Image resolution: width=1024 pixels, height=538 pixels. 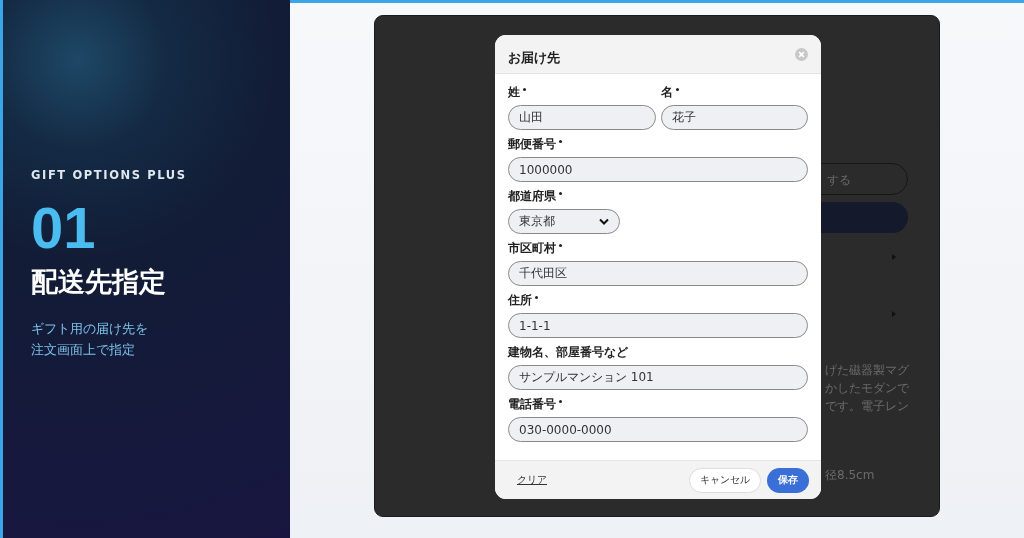 What do you see at coordinates (532, 196) in the screenshot?
I see `field-label: 都道府県` at bounding box center [532, 196].